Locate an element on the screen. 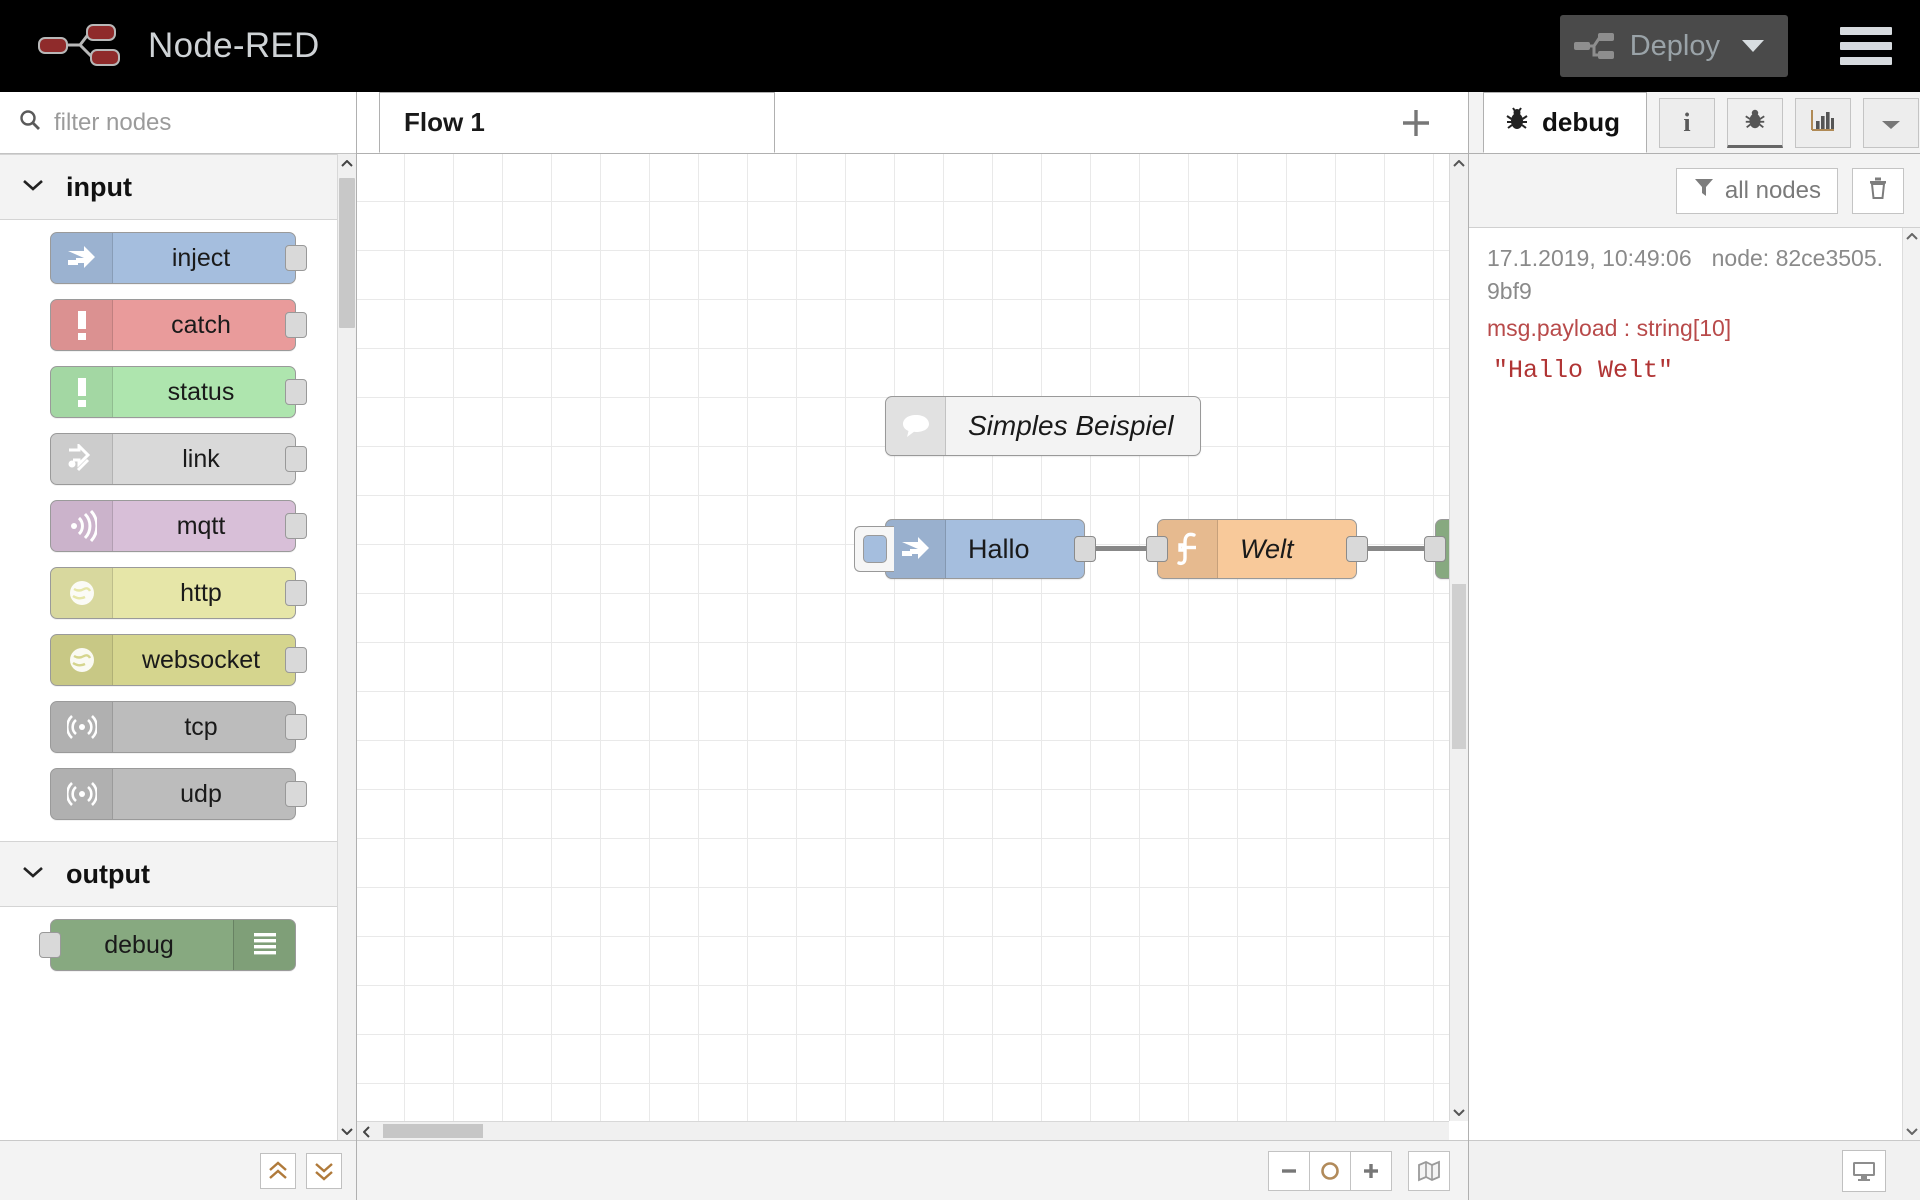 The image size is (1920, 1200). app-header: Node-RED Deploy is located at coordinates (960, 46).